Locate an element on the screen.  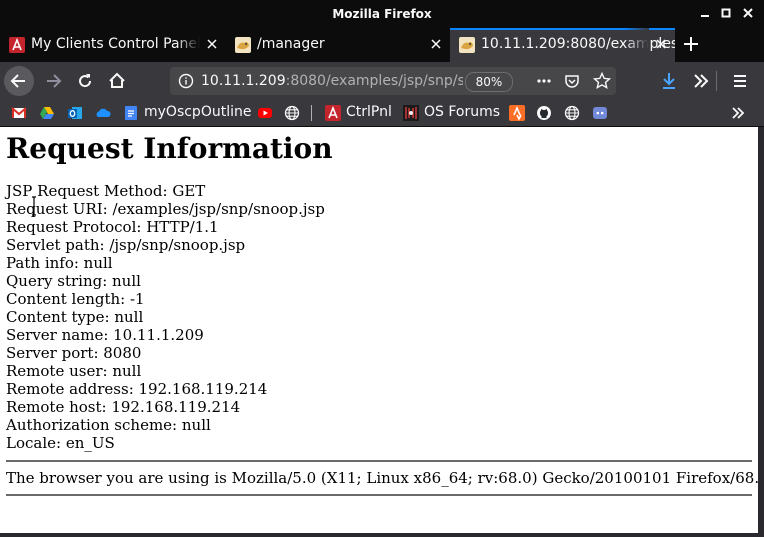
google-docs-icon is located at coordinates (131, 113).